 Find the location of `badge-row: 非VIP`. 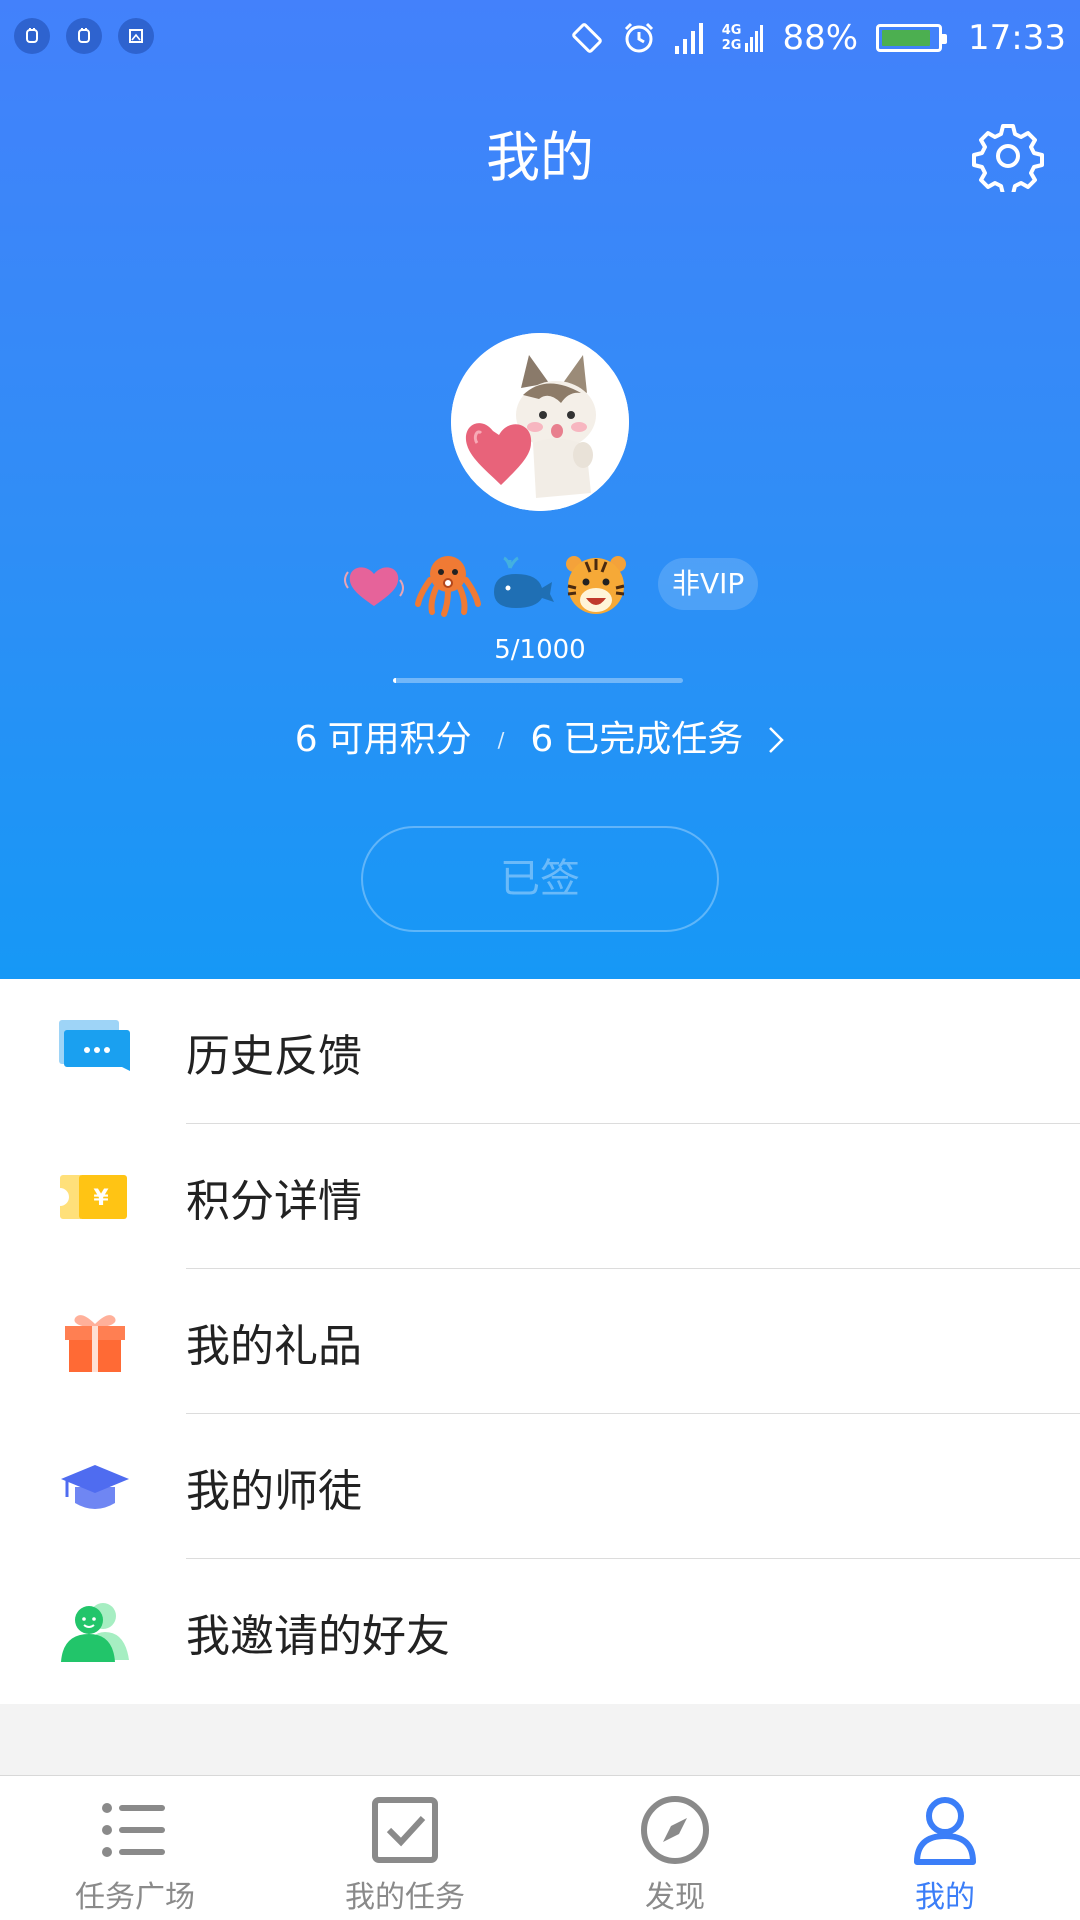

badge-row: 非VIP is located at coordinates (549, 584).